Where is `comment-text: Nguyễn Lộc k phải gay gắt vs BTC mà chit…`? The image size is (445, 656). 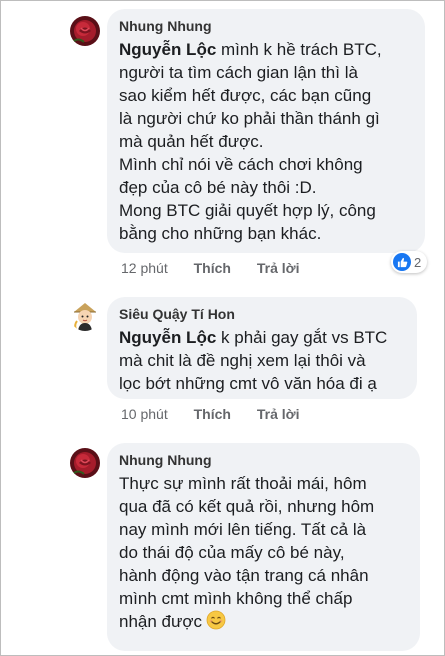
comment-text: Nguyễn Lộc k phải gay gắt vs BTC mà chit… is located at coordinates (253, 360).